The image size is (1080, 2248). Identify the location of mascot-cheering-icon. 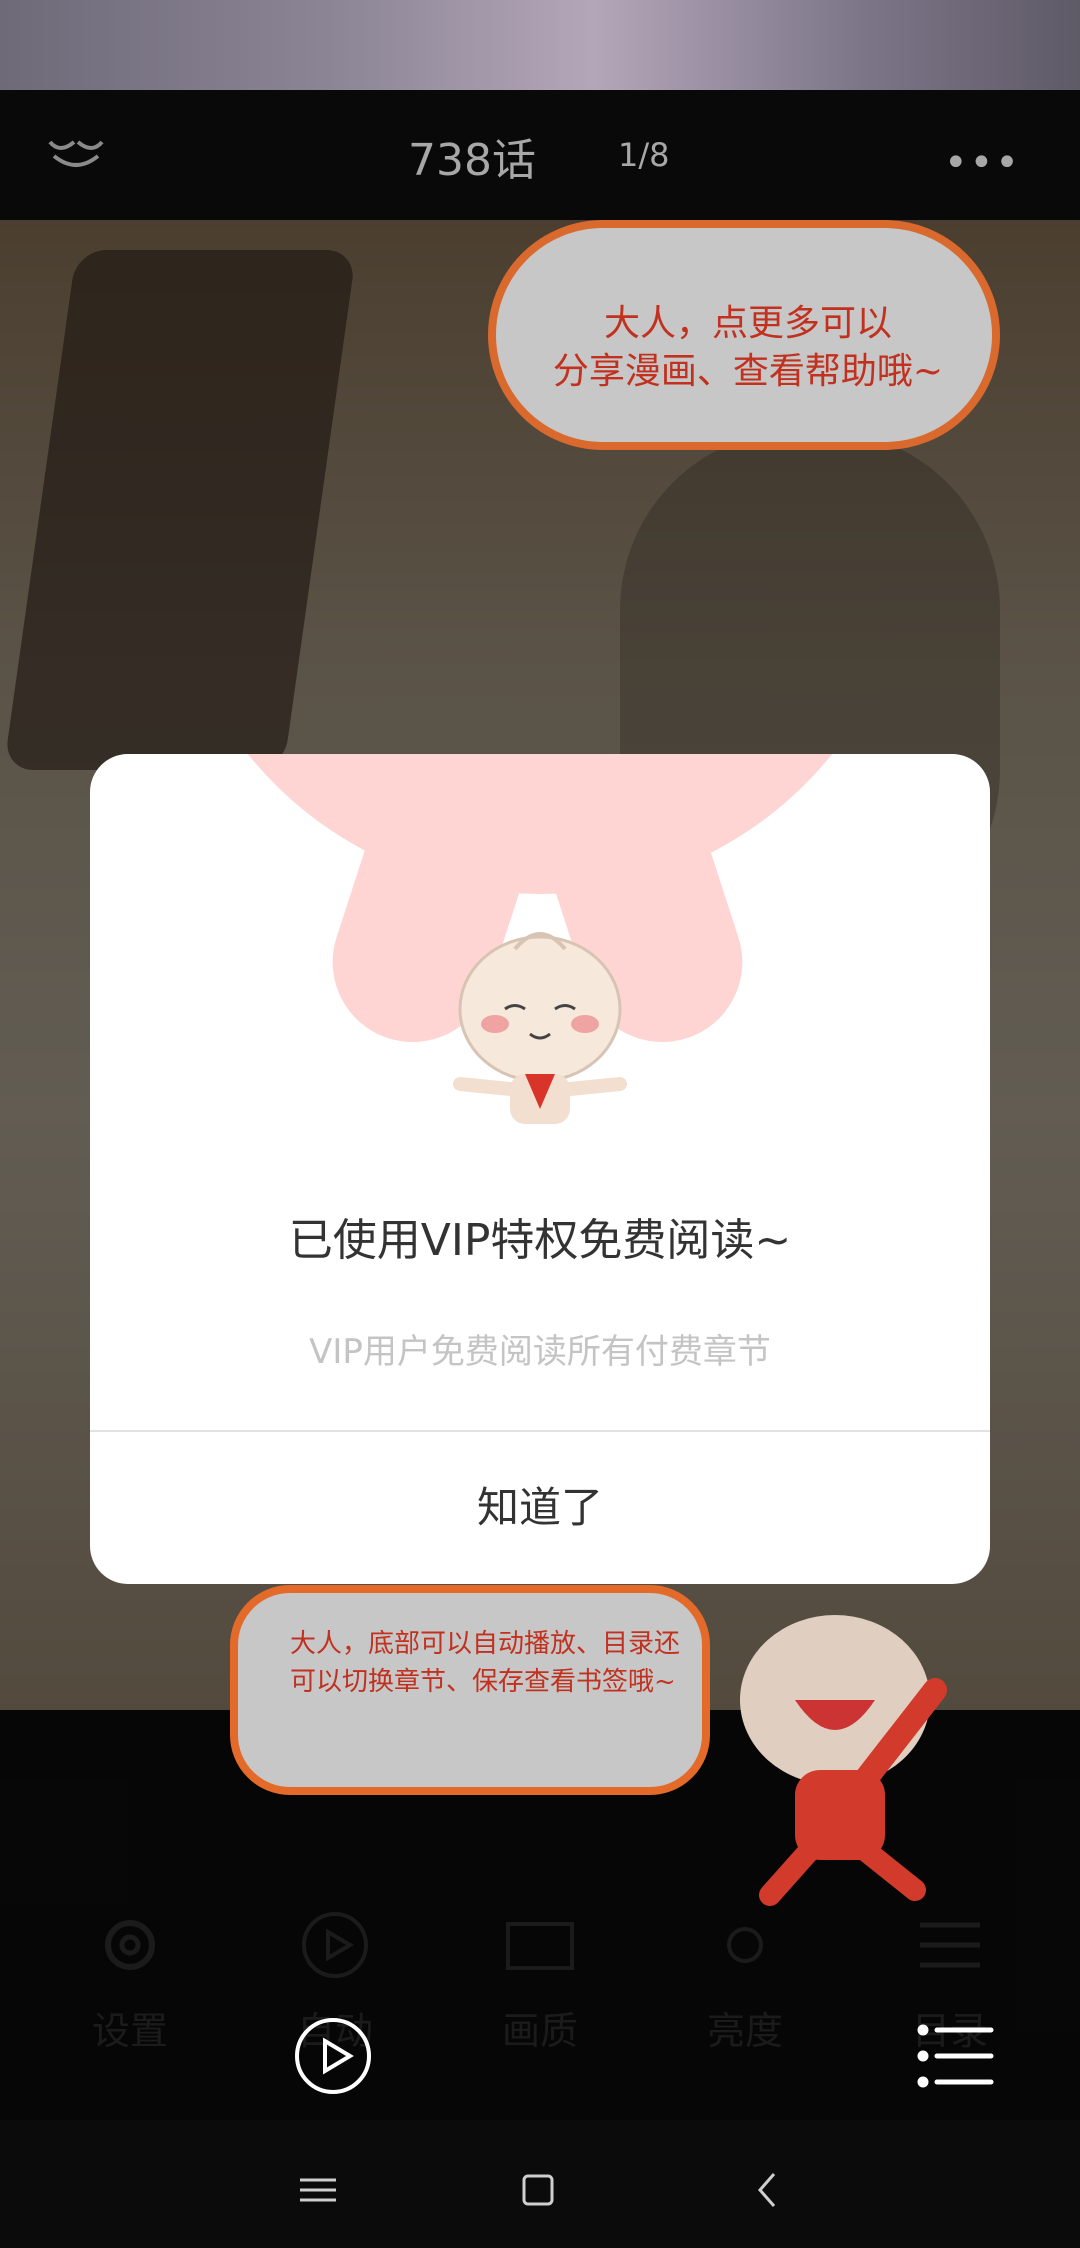
(843, 1760).